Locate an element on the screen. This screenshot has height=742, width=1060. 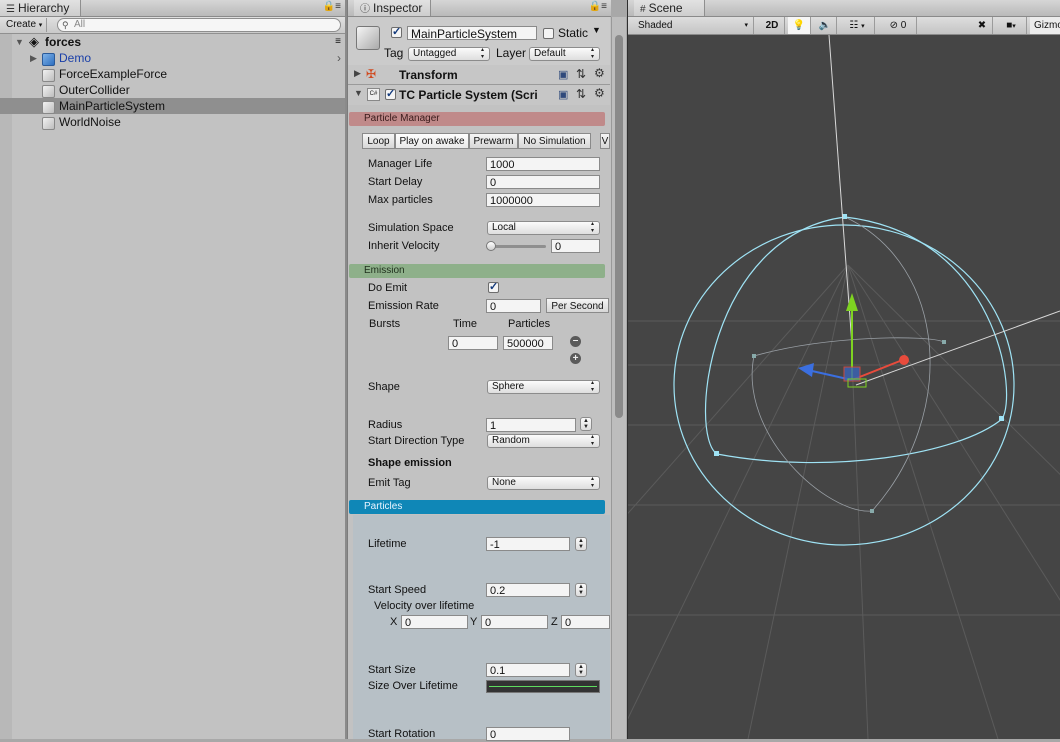
inspector-scroll-thumb is located at coordinates (619, 226).